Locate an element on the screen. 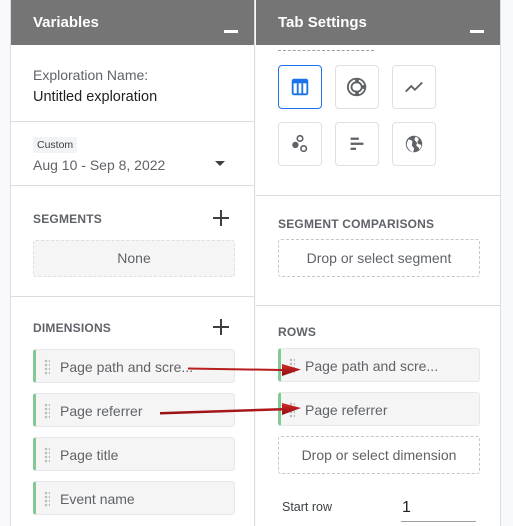 This screenshot has height=526, width=513. variables-title: Variables is located at coordinates (66, 22).